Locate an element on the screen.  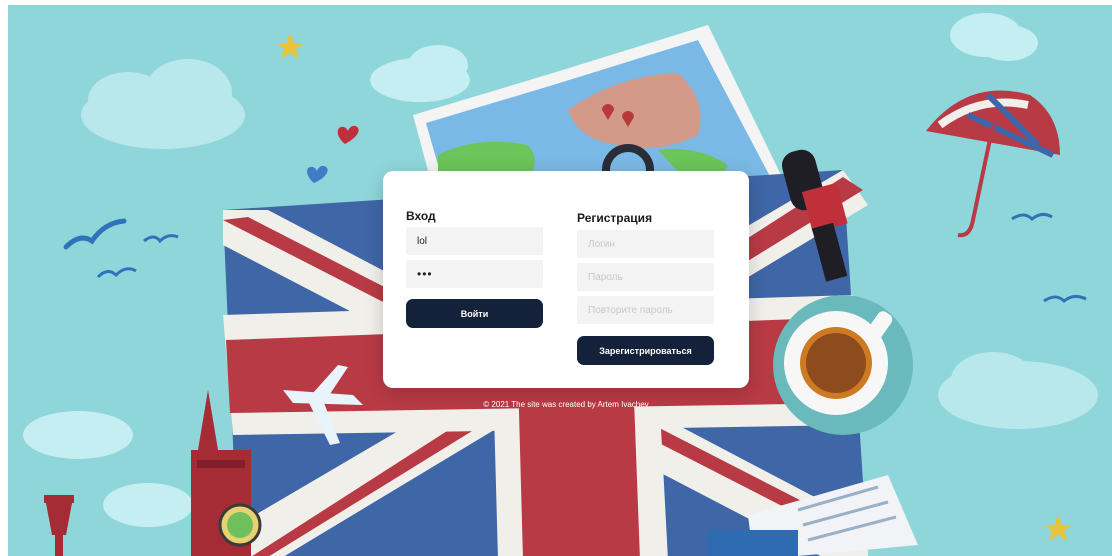
register-button: Зарегистрироваться is located at coordinates (645, 350).